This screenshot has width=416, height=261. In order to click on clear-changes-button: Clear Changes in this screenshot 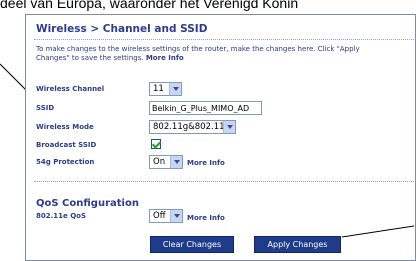, I will do `click(192, 244)`.